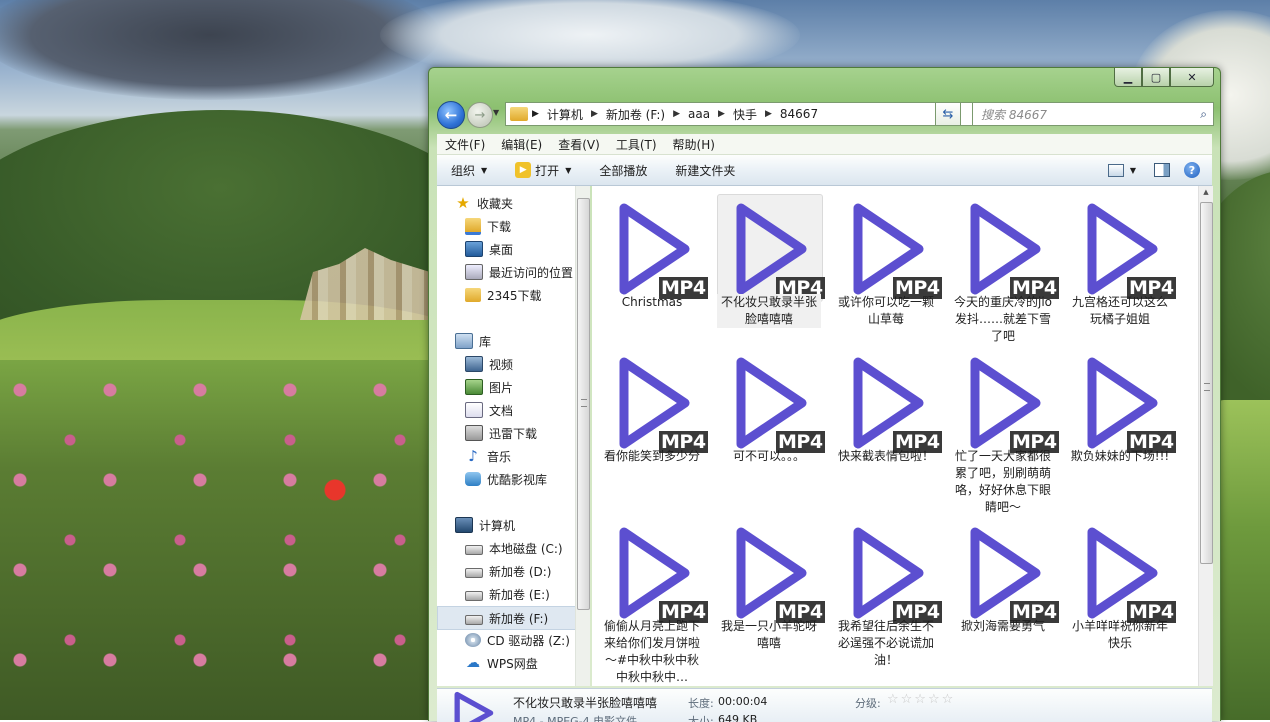  Describe the element at coordinates (489, 410) in the screenshot. I see `nav-item-documents: 文档` at that location.